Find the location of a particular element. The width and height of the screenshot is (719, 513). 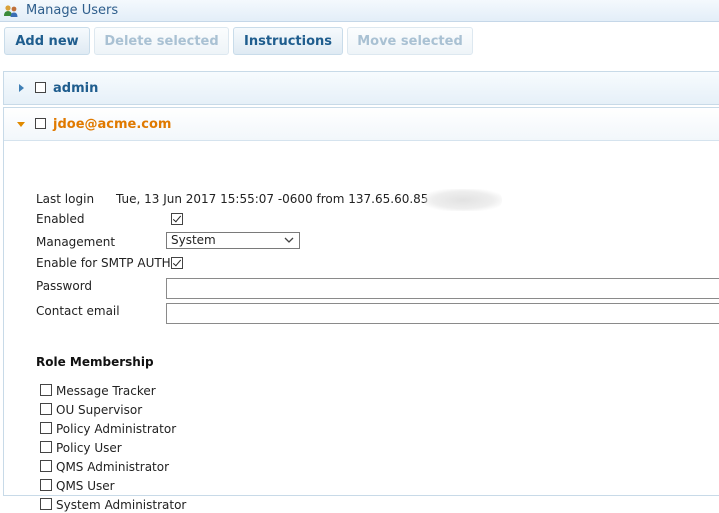

password-input is located at coordinates (442, 288).